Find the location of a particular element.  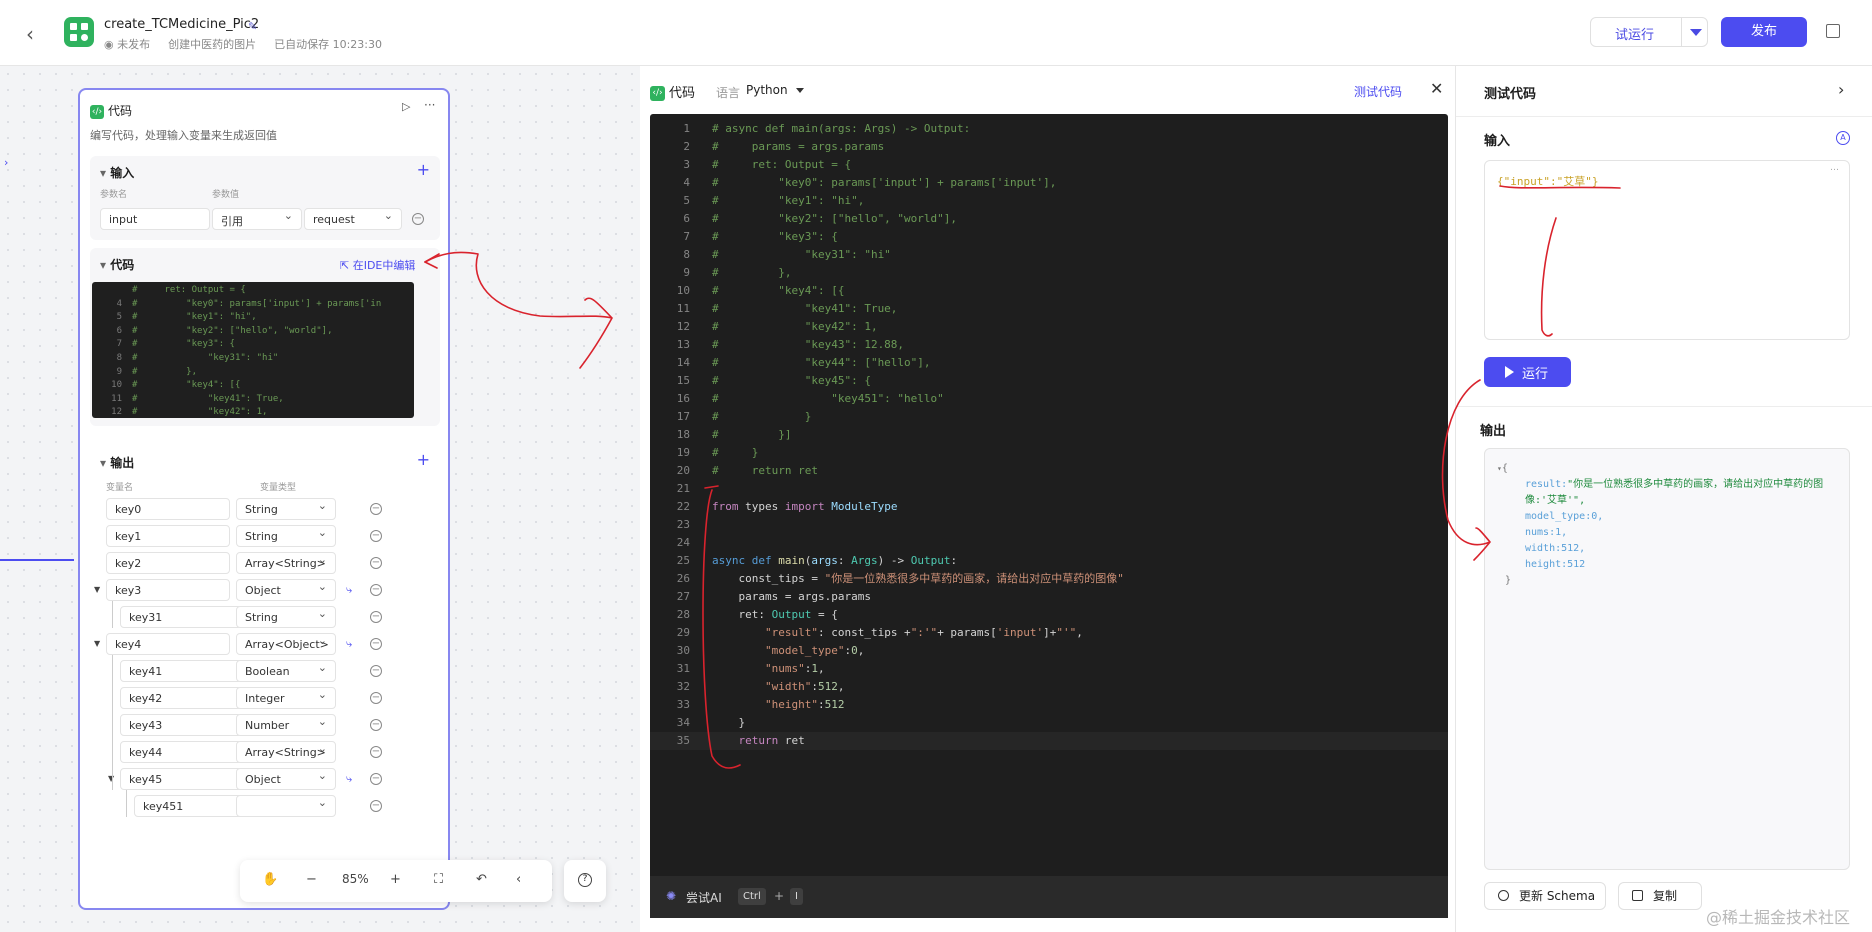

output-section-title: 输出 is located at coordinates (117, 462).